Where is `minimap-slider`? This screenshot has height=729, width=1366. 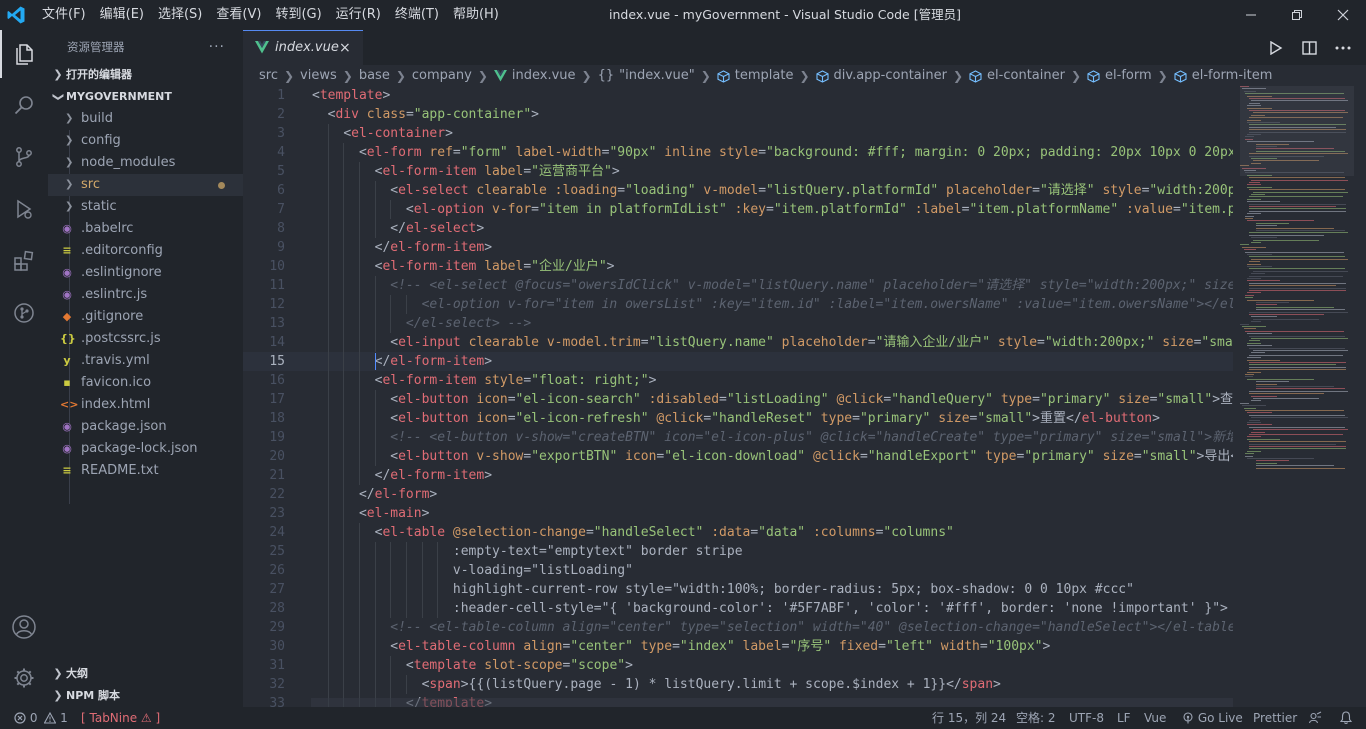 minimap-slider is located at coordinates (1297, 131).